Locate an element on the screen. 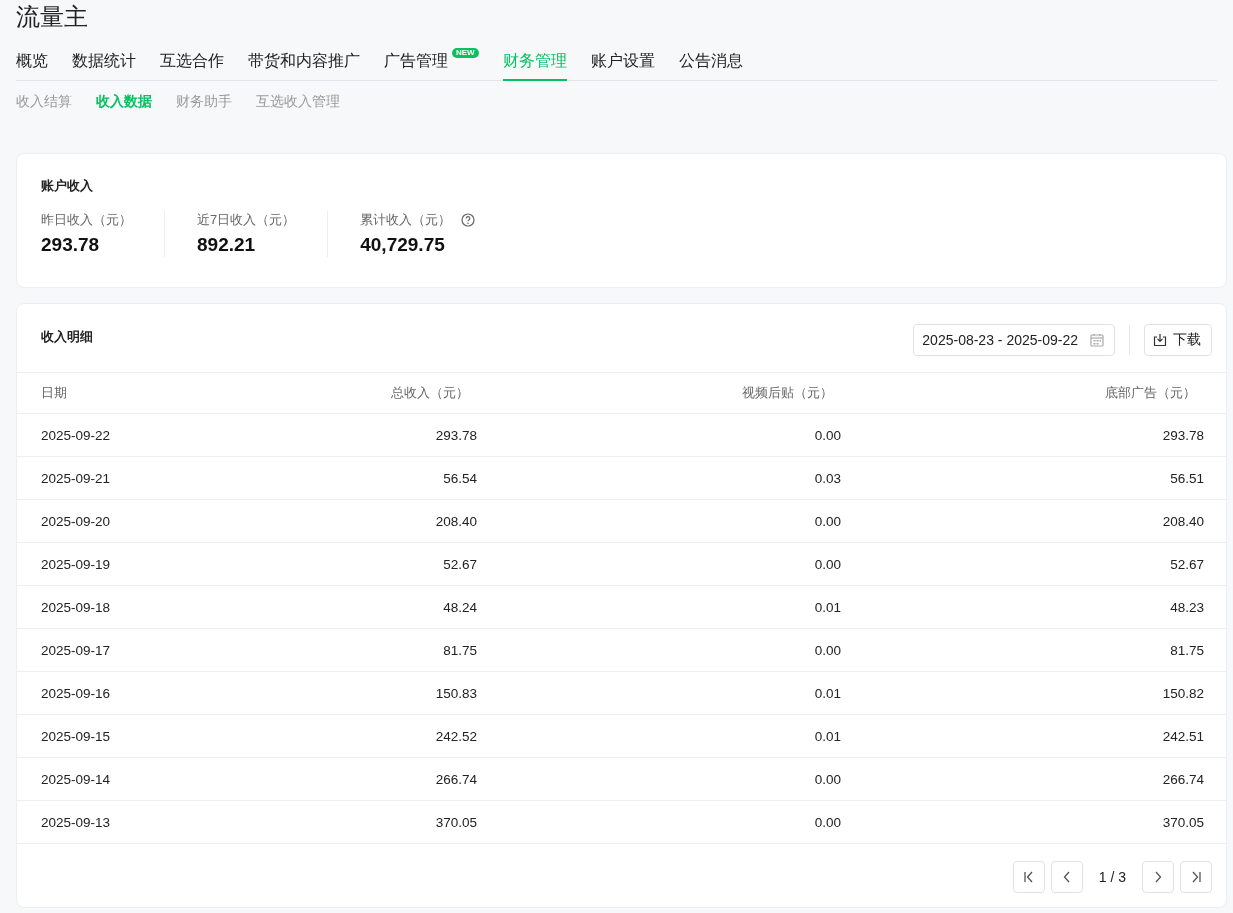 The image size is (1233, 913). table-cell-text: 2025-09-14 is located at coordinates (76, 779).